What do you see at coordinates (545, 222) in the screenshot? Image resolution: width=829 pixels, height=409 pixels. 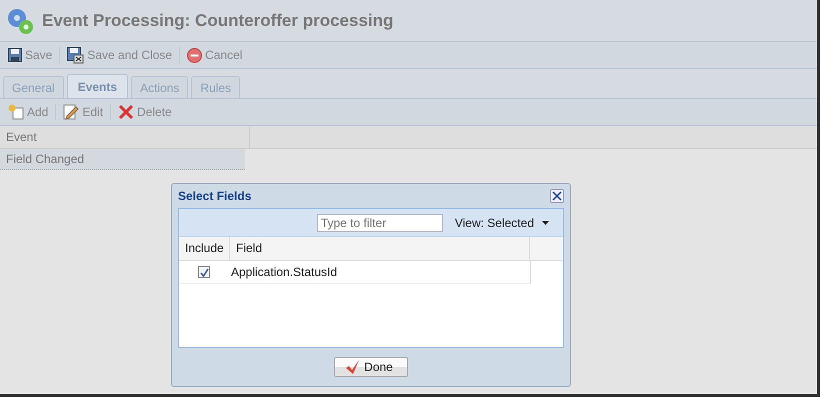 I see `caret-icon` at bounding box center [545, 222].